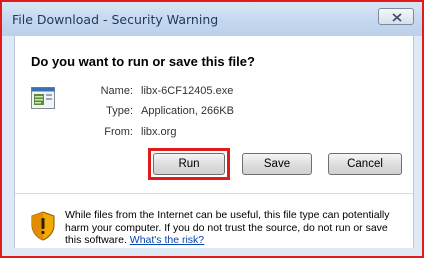 The height and width of the screenshot is (258, 424). Describe the element at coordinates (167, 240) in the screenshot. I see `whats-the-risk-link: What's the risk?` at that location.